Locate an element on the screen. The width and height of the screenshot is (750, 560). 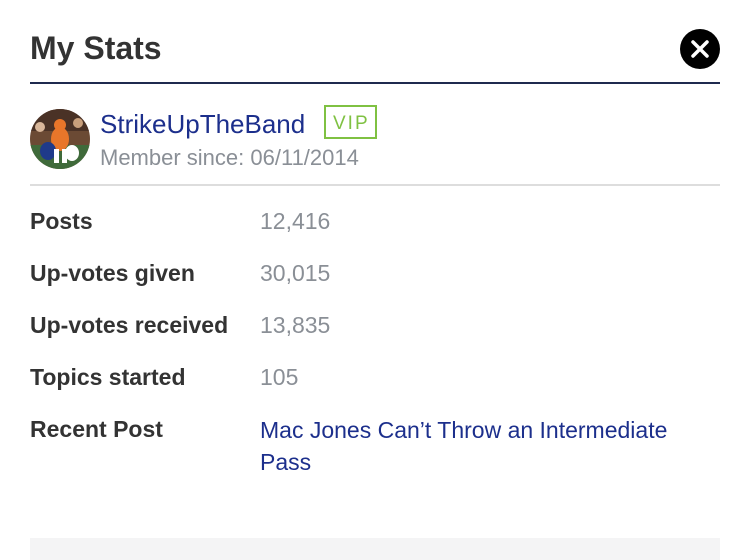
stat-label: Up-votes given is located at coordinates (112, 273).